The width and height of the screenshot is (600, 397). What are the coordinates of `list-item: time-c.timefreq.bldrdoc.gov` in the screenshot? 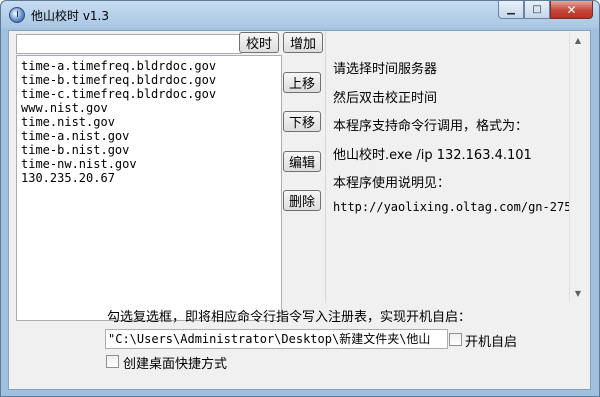 It's located at (151, 94).